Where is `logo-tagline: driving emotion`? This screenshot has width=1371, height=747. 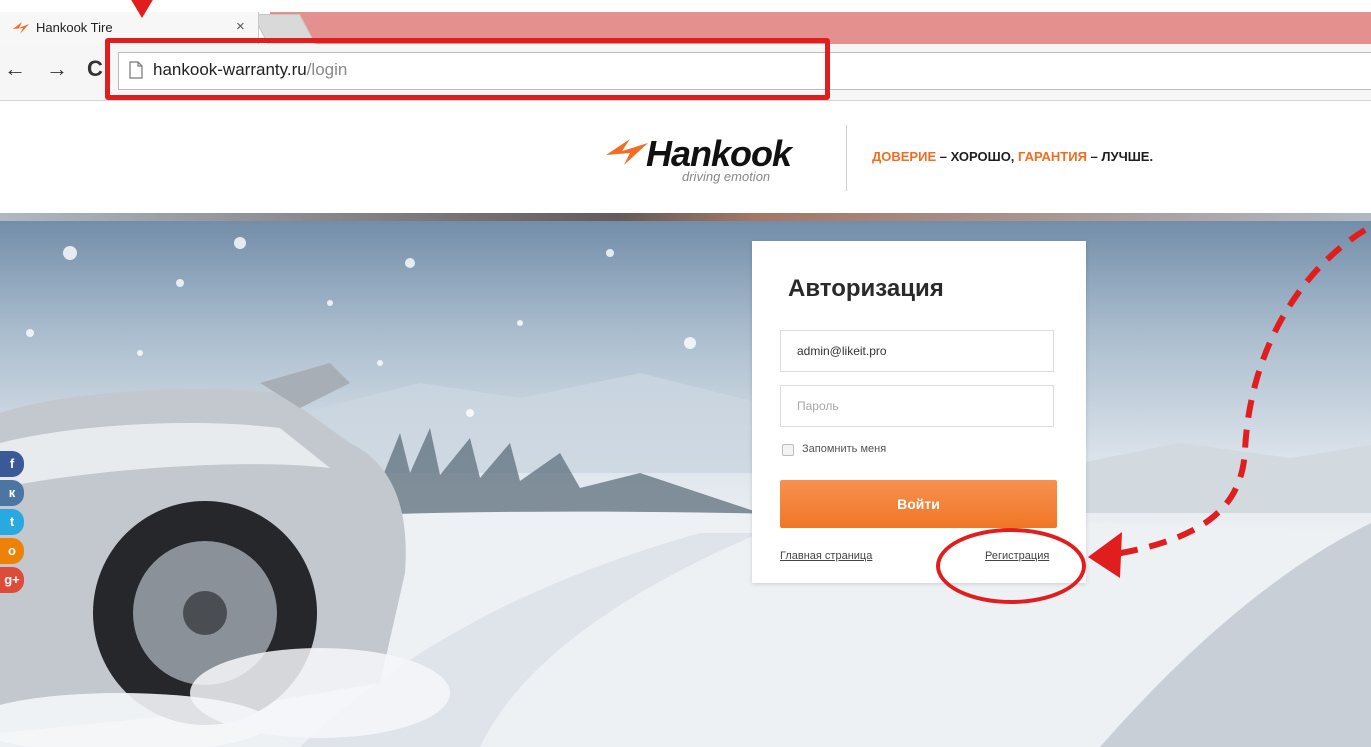
logo-tagline: driving emotion is located at coordinates (726, 176).